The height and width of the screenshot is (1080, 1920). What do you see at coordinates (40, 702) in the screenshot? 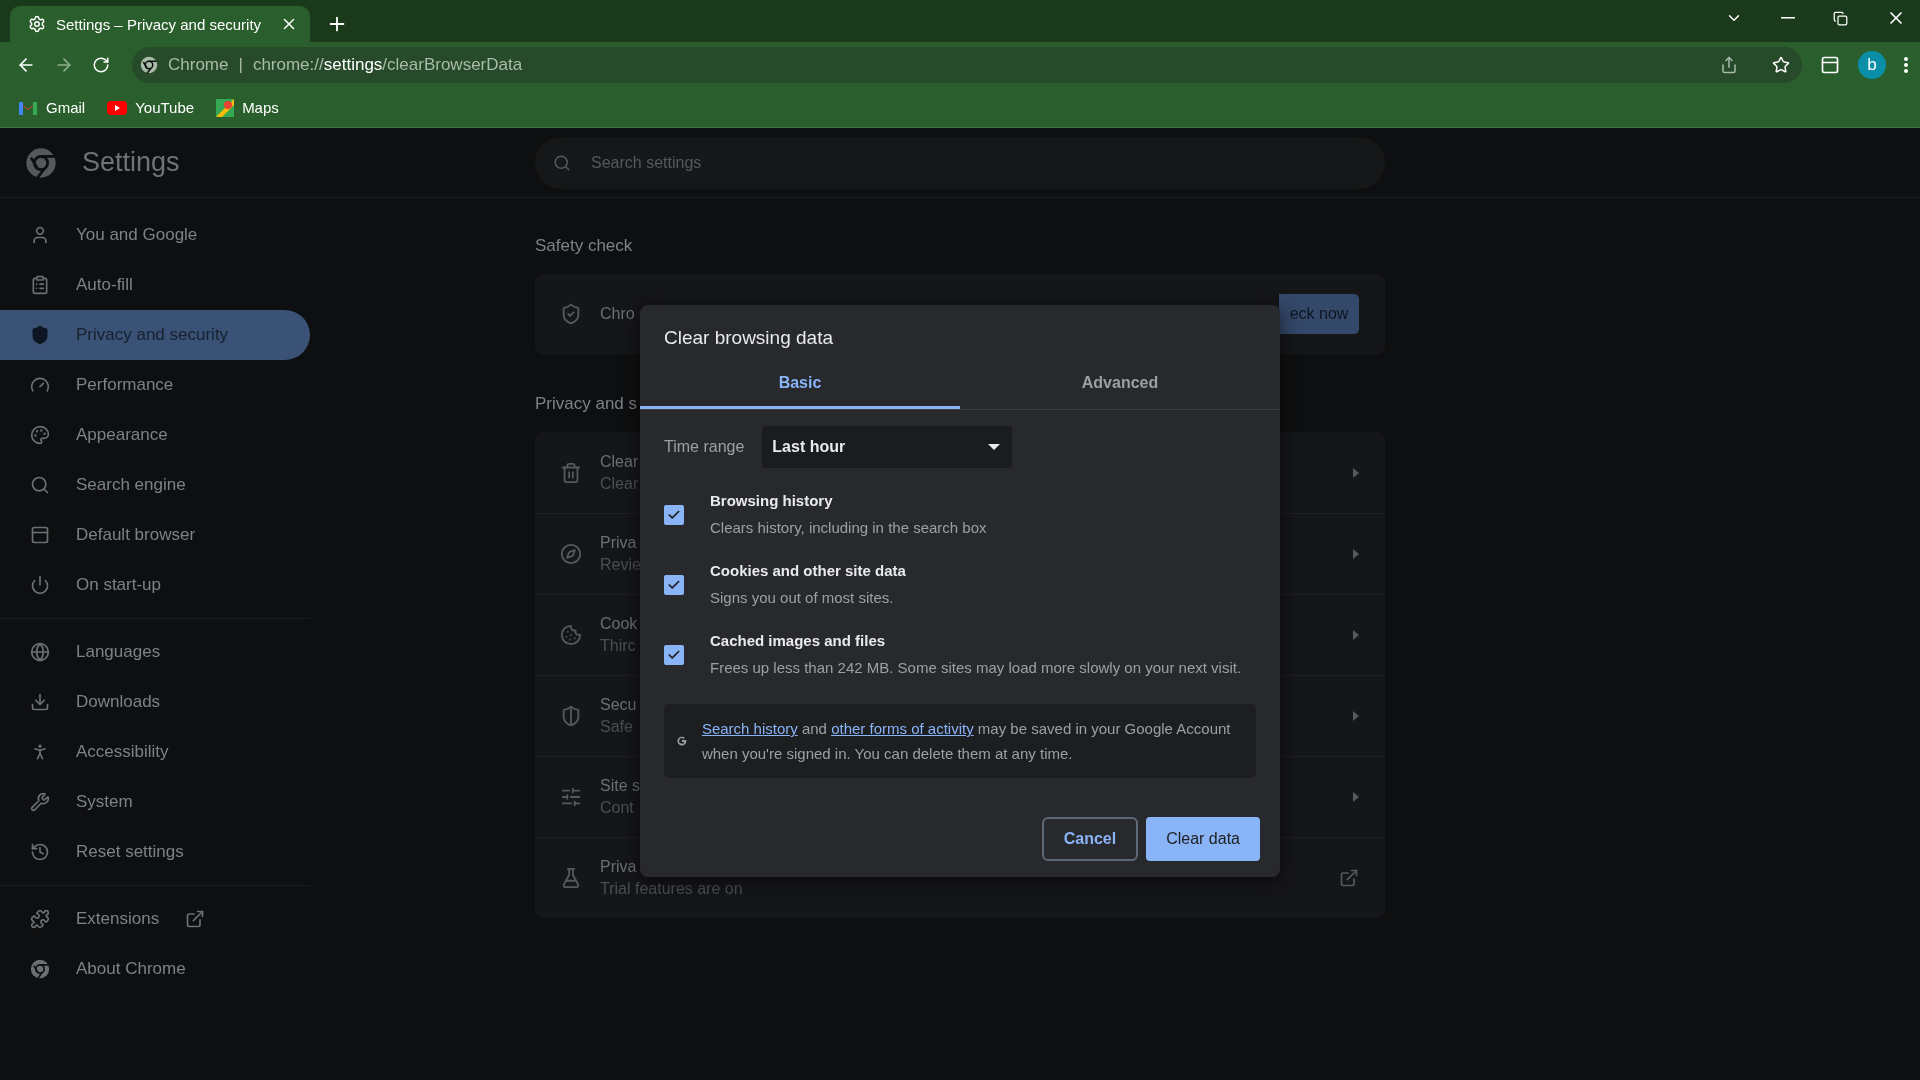
I see `download-icon` at bounding box center [40, 702].